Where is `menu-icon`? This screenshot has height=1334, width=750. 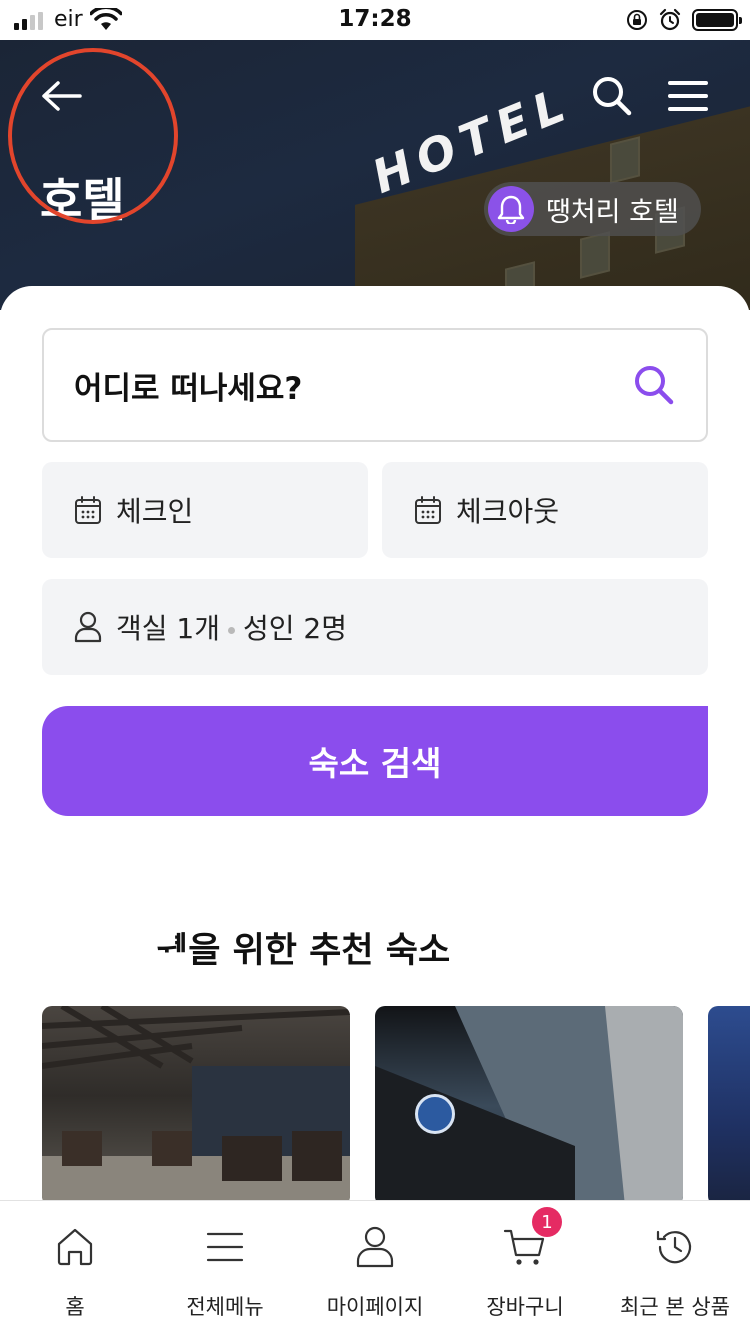
menu-icon is located at coordinates (225, 1247).